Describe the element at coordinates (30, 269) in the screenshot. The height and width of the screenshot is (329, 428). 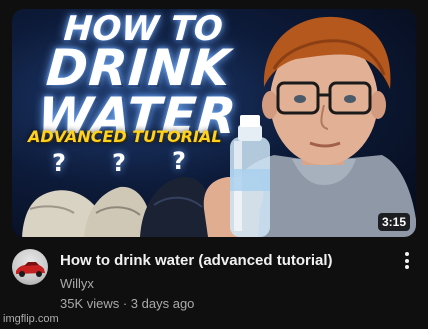
I see `car-icon` at that location.